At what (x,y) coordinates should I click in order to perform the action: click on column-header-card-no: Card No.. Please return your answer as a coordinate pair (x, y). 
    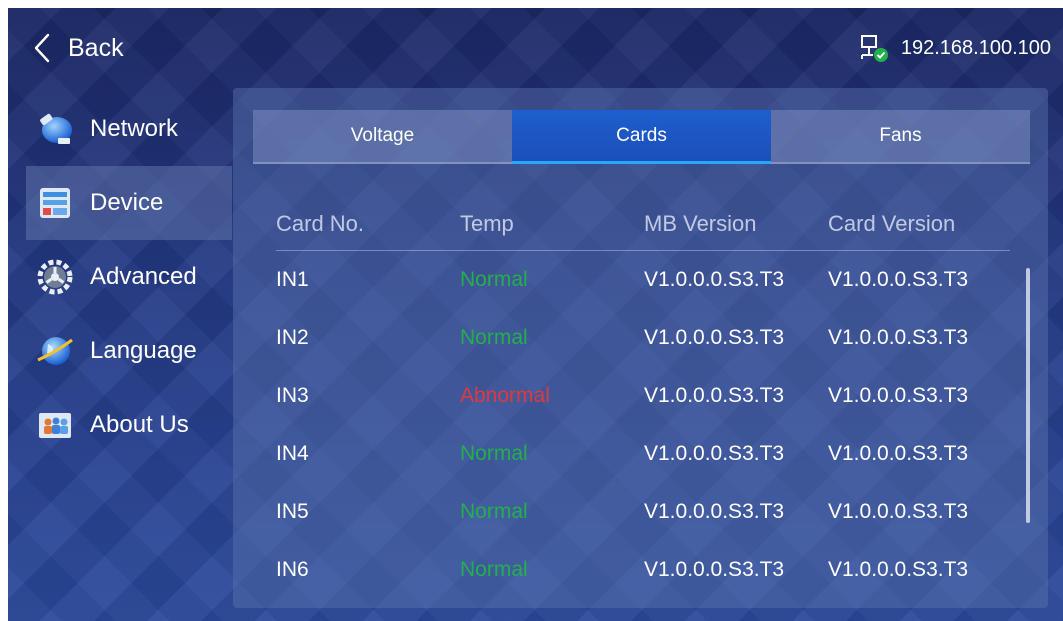
    Looking at the image, I should click on (320, 223).